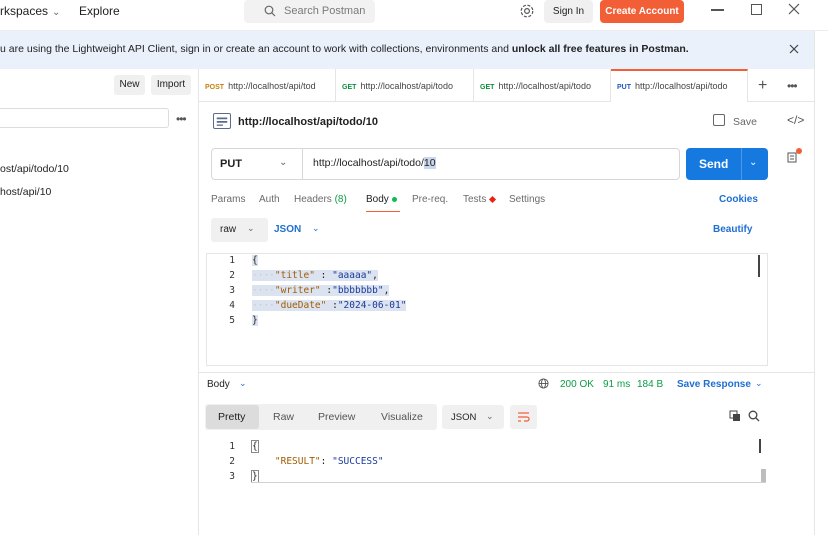  What do you see at coordinates (318, 461) in the screenshot?
I see `response-code-line: "RESULT": "SUCCESS"` at bounding box center [318, 461].